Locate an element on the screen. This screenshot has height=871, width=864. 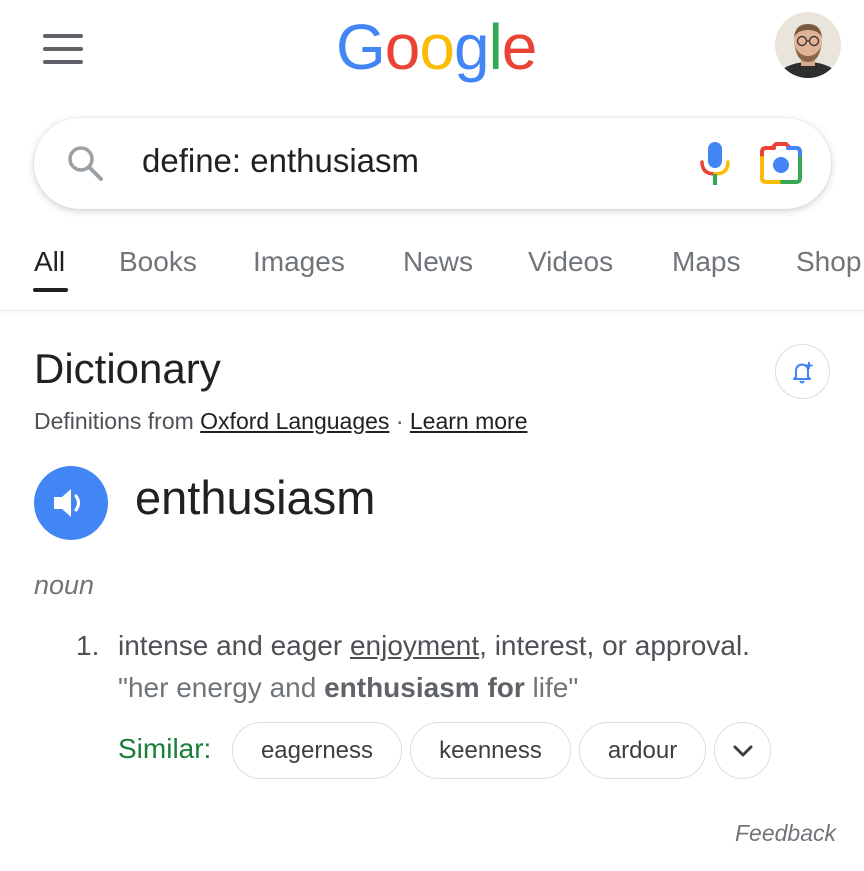
definition-link-enjoyment: enjoyment is located at coordinates (414, 645).